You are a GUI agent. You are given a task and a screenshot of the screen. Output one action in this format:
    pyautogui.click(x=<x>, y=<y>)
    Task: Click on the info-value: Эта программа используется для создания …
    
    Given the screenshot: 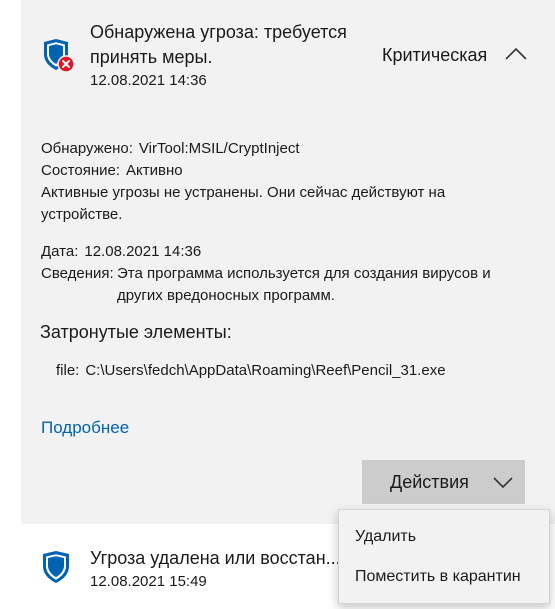 What is the action you would take?
    pyautogui.click(x=304, y=284)
    